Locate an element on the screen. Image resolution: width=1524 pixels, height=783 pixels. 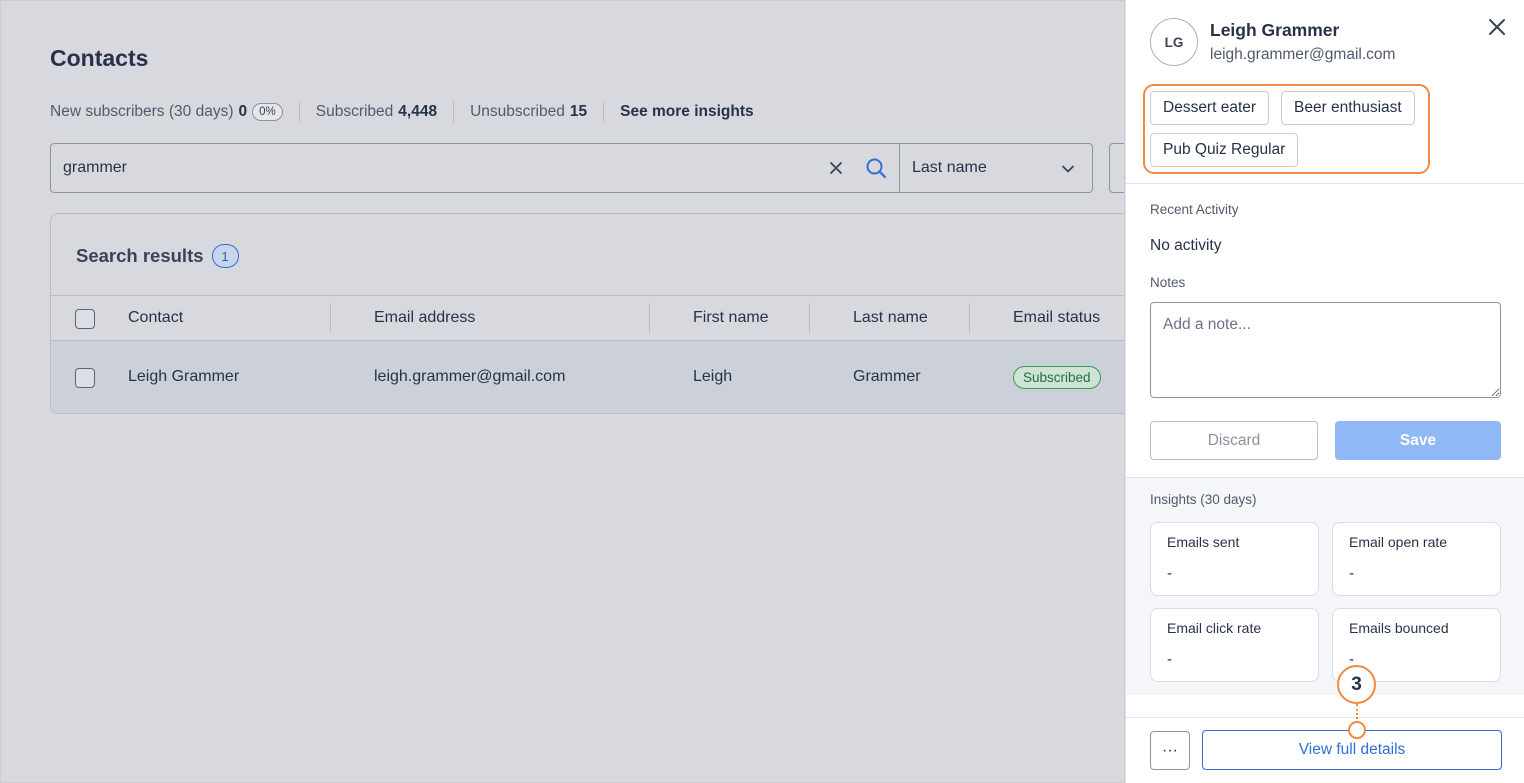
new-subscribers-label: New subscribers (30 days) is located at coordinates (142, 111).